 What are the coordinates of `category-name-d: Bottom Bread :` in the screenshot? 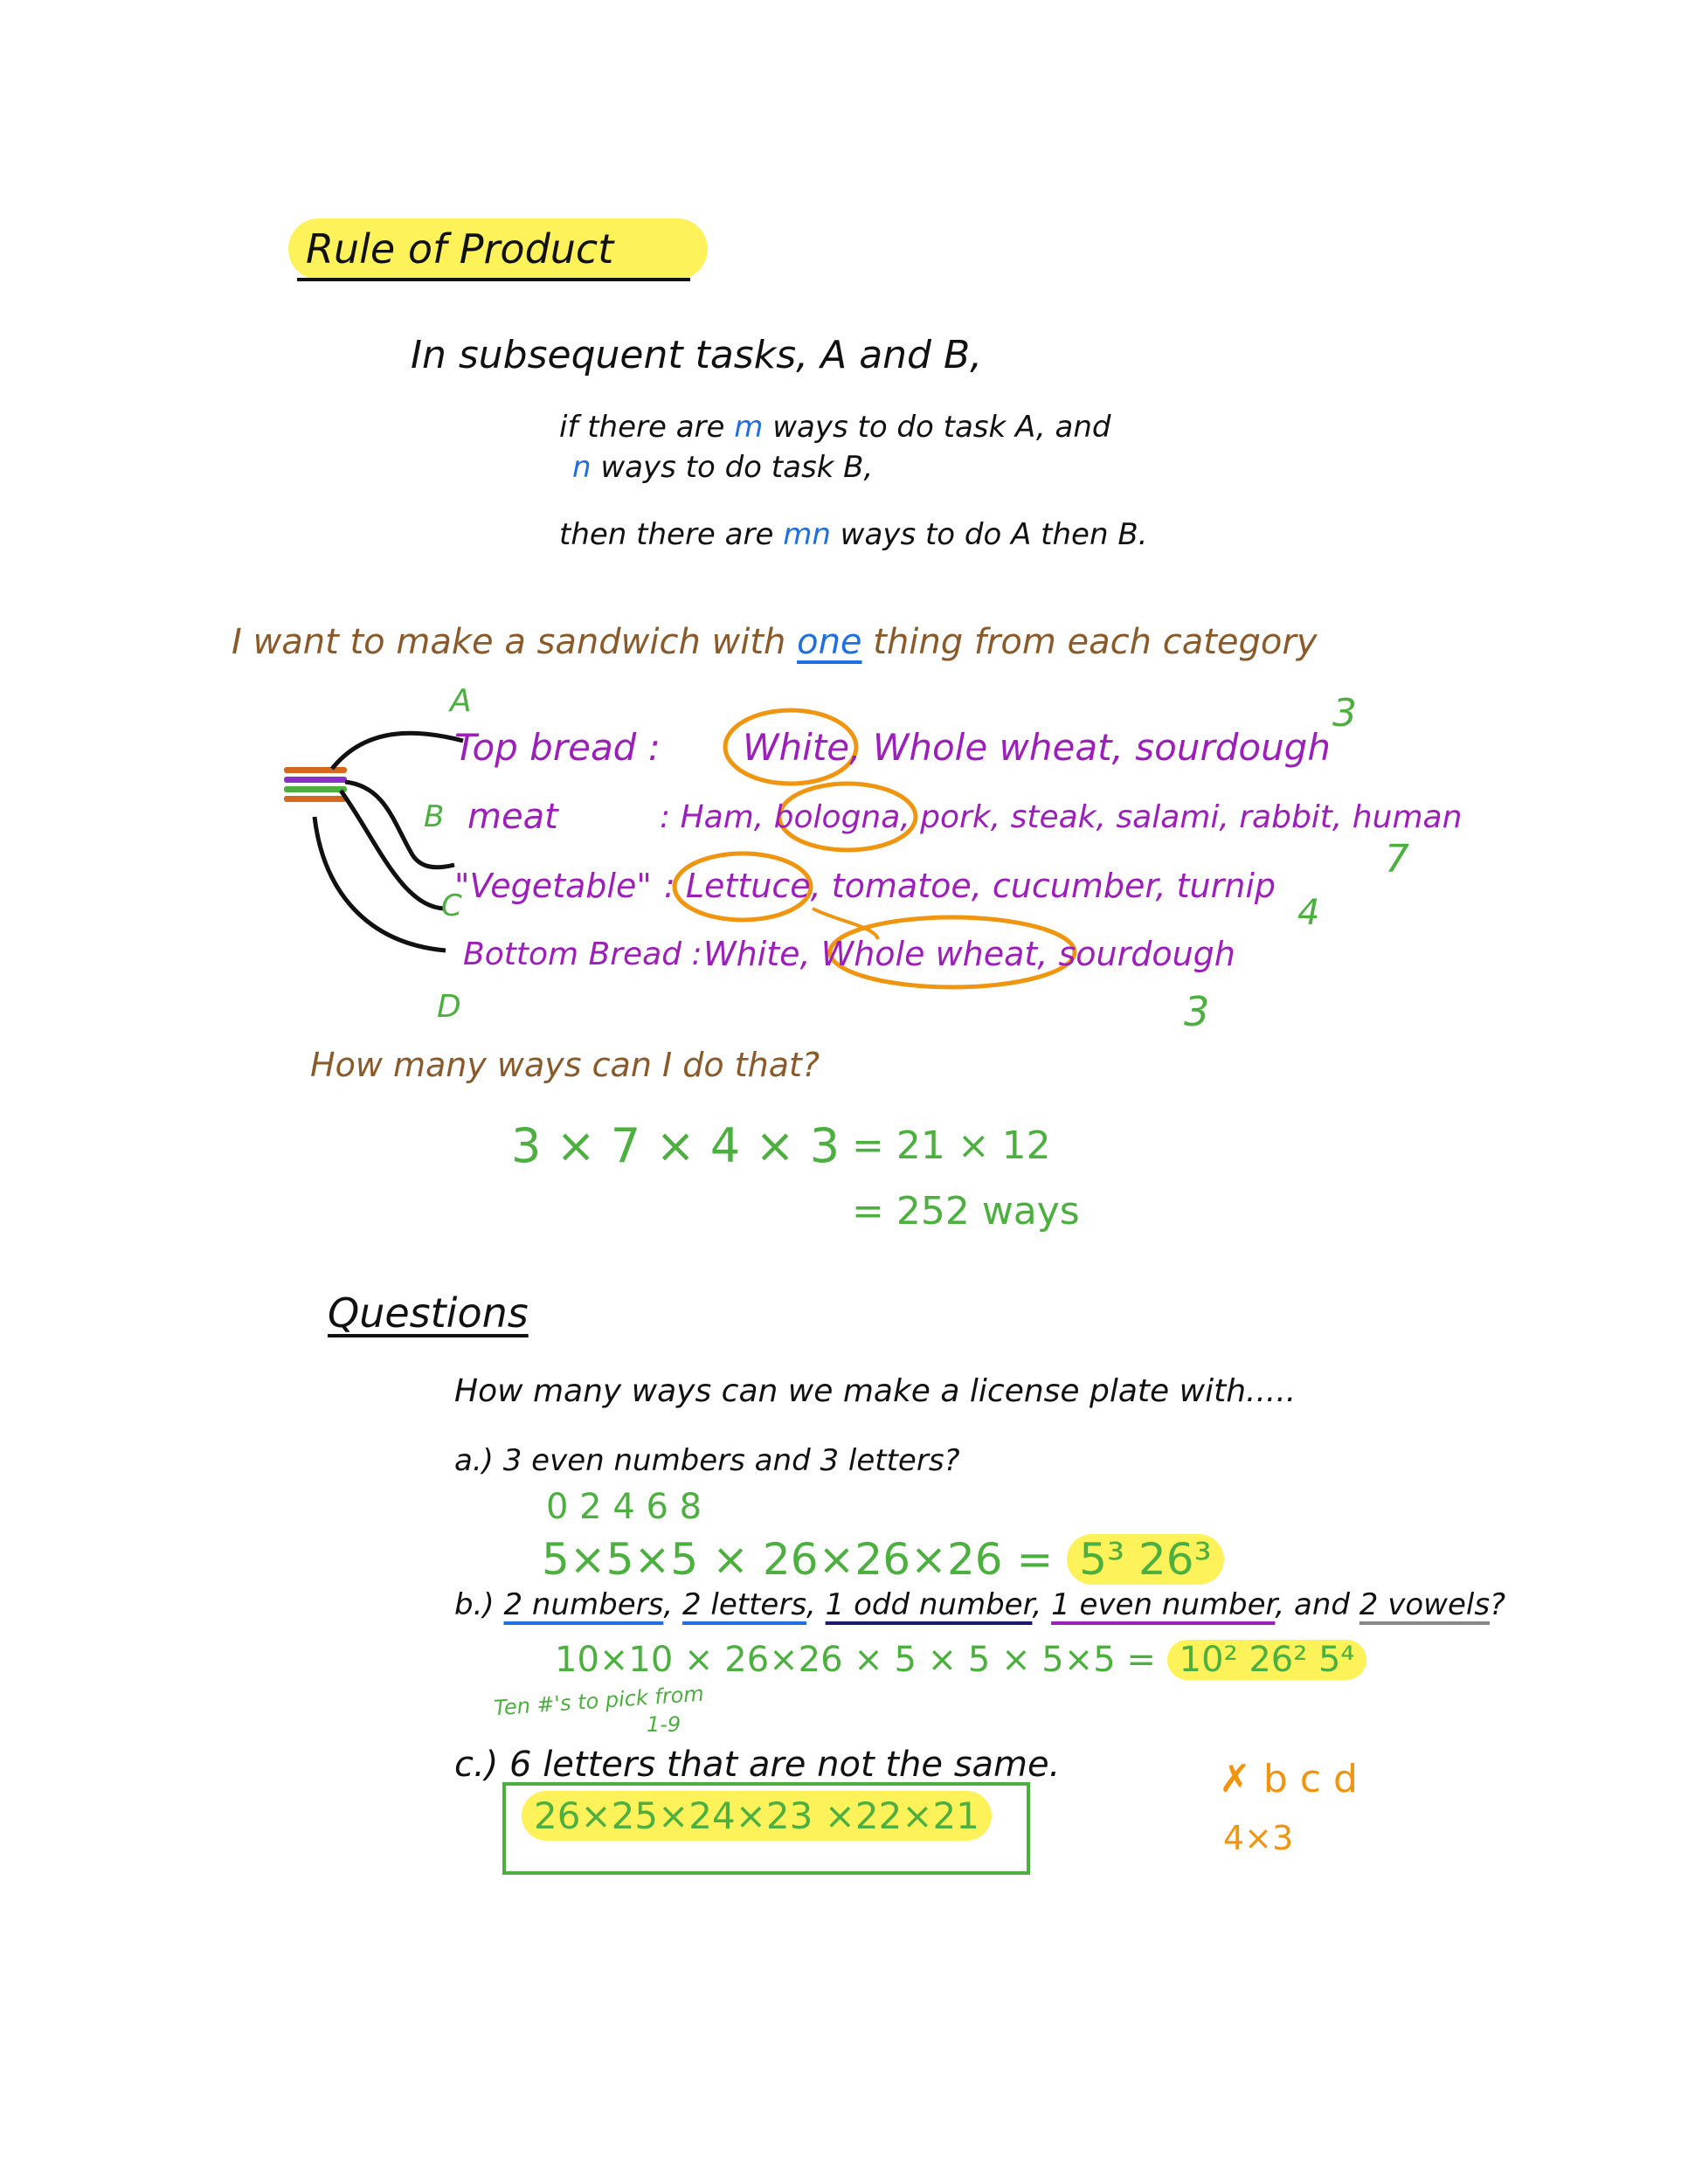 It's located at (582, 954).